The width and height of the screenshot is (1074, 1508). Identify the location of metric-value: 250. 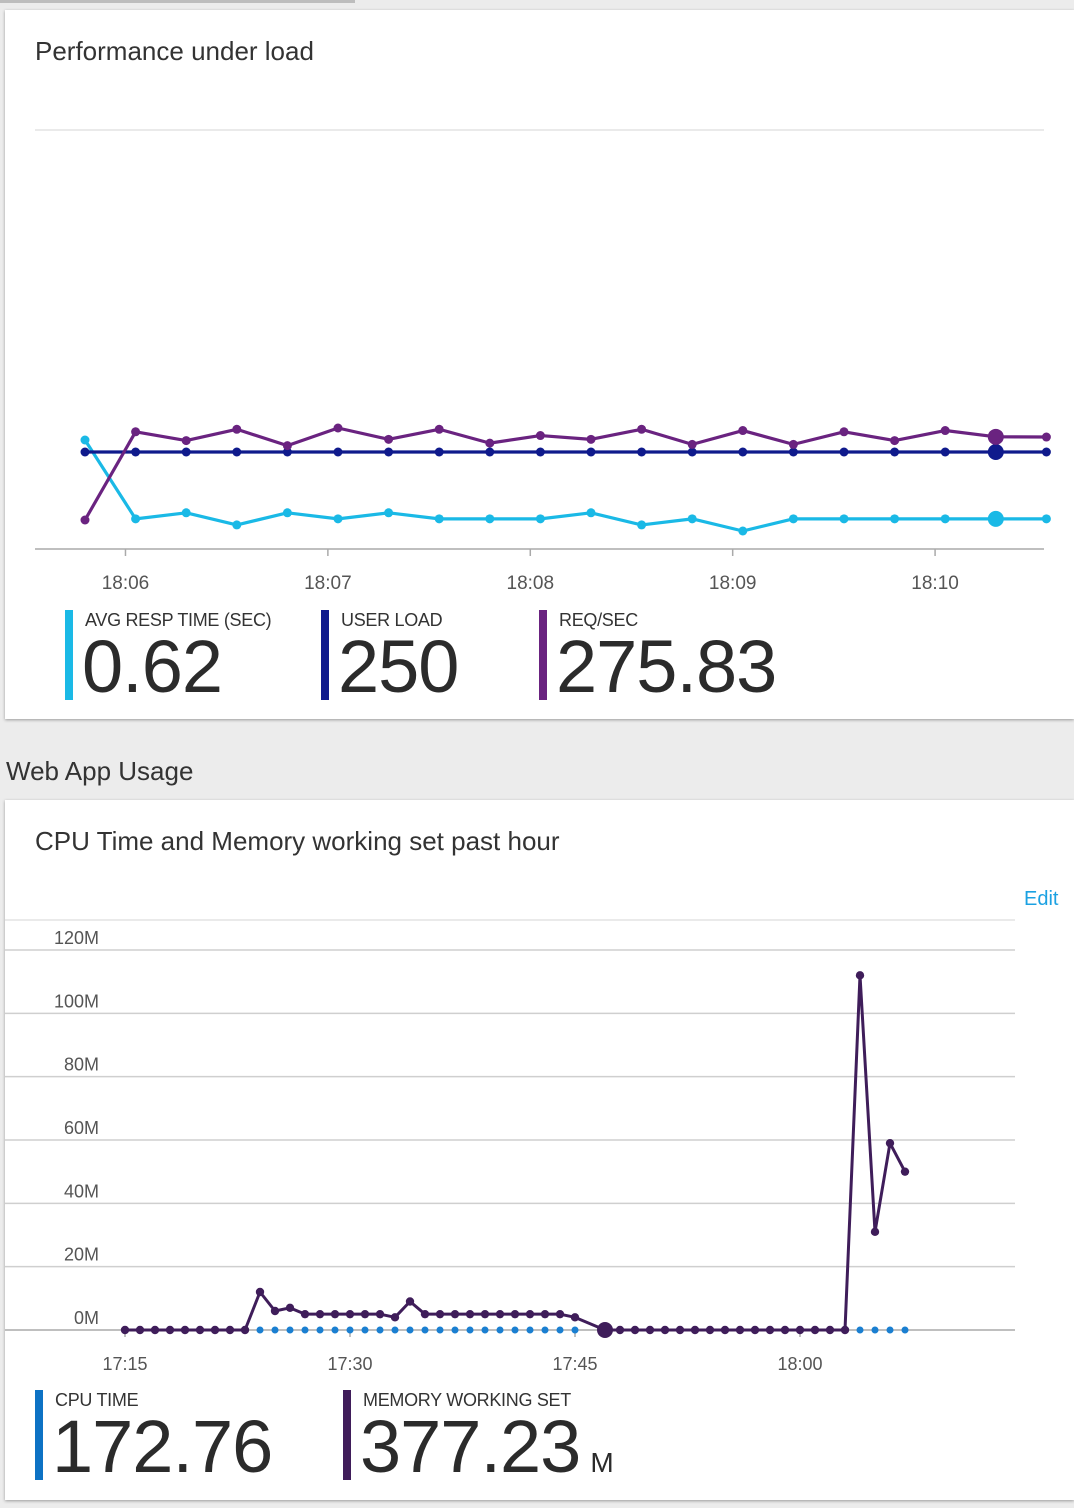
(398, 666).